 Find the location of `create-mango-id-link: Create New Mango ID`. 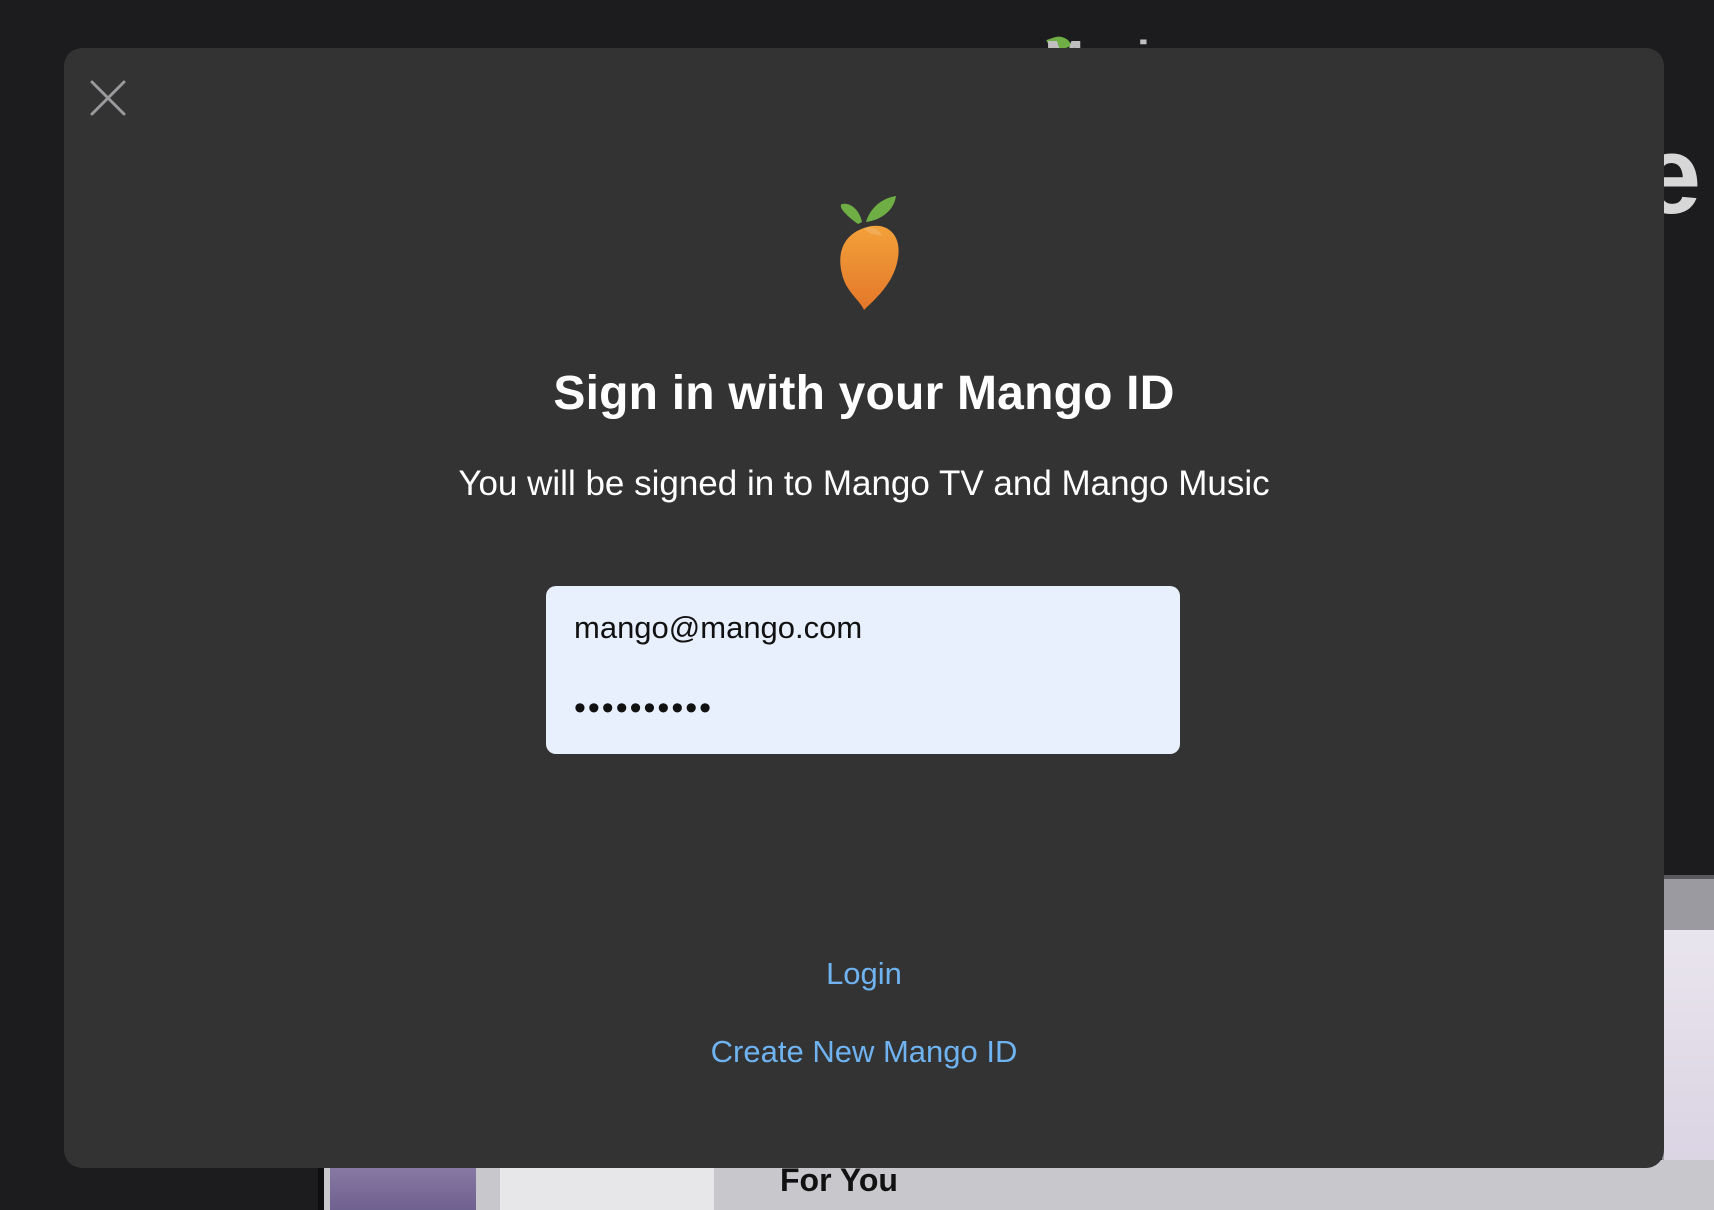

create-mango-id-link: Create New Mango ID is located at coordinates (864, 1051).